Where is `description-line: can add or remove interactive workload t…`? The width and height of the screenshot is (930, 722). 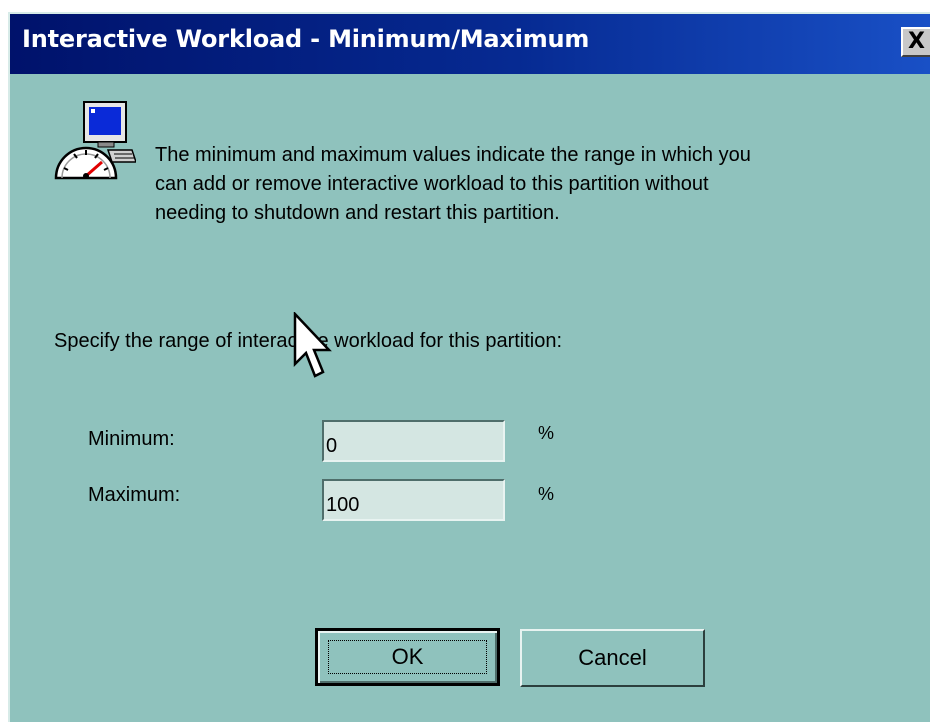 description-line: can add or remove interactive workload t… is located at coordinates (432, 184).